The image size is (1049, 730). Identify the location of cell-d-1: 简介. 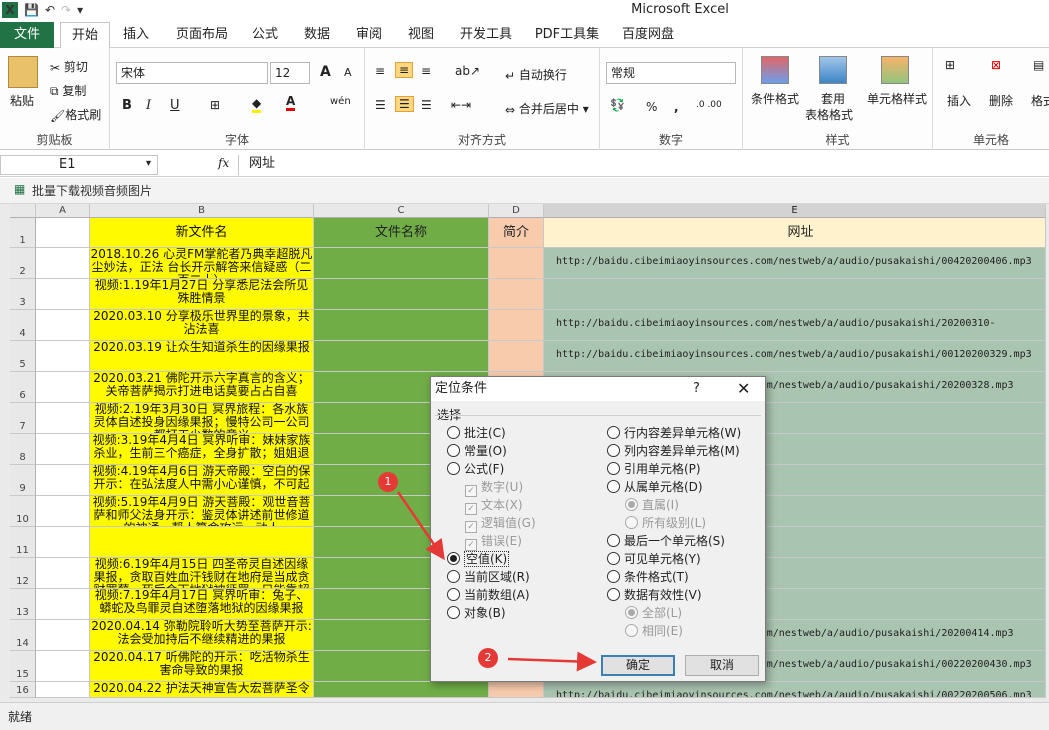
(516, 233).